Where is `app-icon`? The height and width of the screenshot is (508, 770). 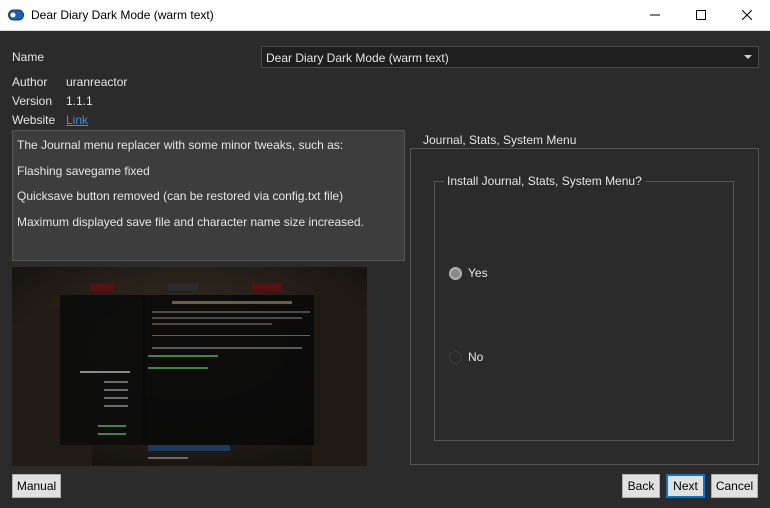
app-icon is located at coordinates (16, 15).